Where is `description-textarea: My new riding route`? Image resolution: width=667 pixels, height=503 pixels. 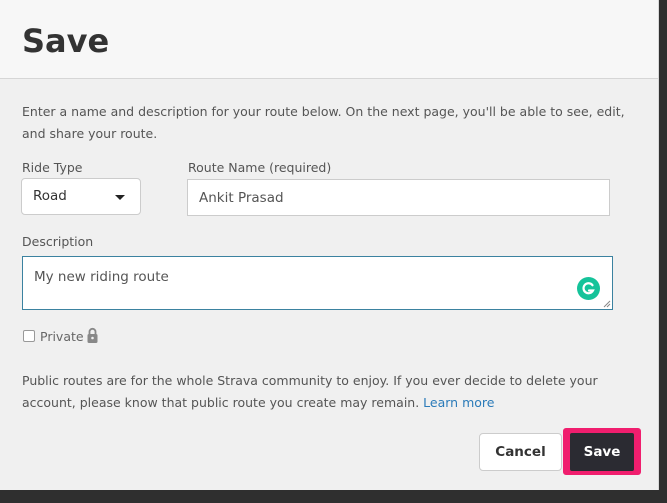 description-textarea: My new riding route is located at coordinates (317, 283).